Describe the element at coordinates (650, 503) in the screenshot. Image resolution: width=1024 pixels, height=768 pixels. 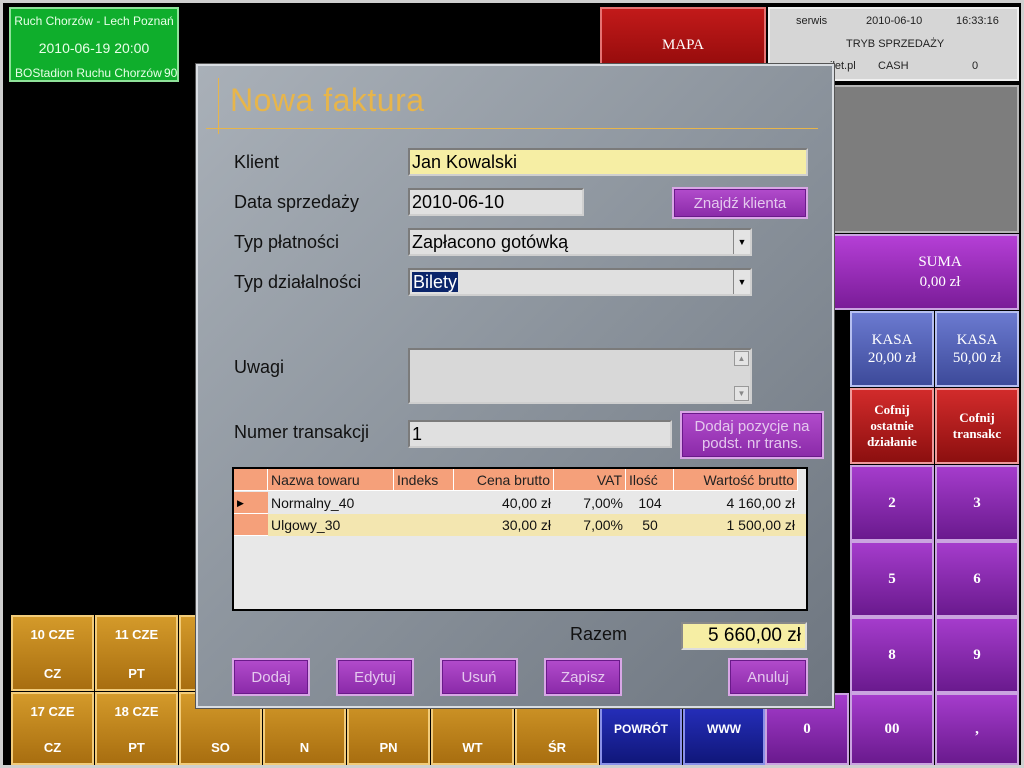
I see `row-qty: 104` at that location.